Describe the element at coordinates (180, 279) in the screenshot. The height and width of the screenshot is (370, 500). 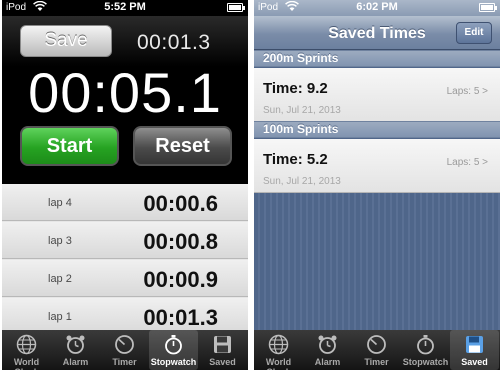
I see `lap-time: 00:00.9` at that location.